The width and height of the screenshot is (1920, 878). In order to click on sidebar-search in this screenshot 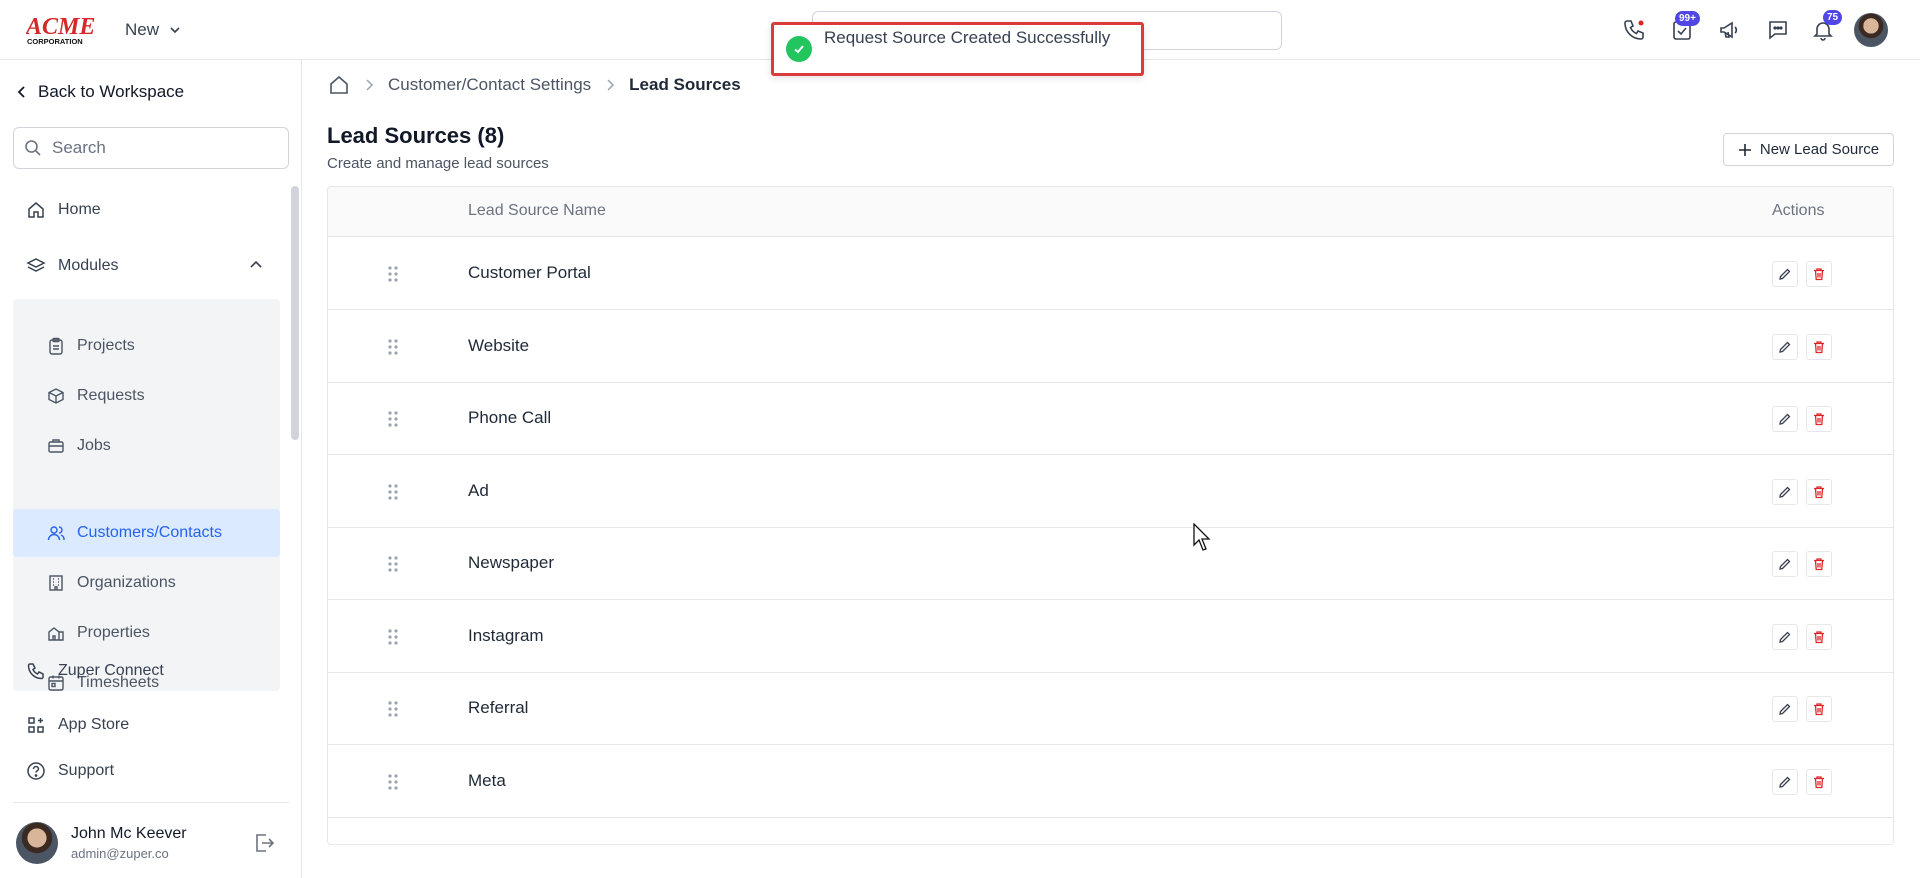, I will do `click(151, 148)`.